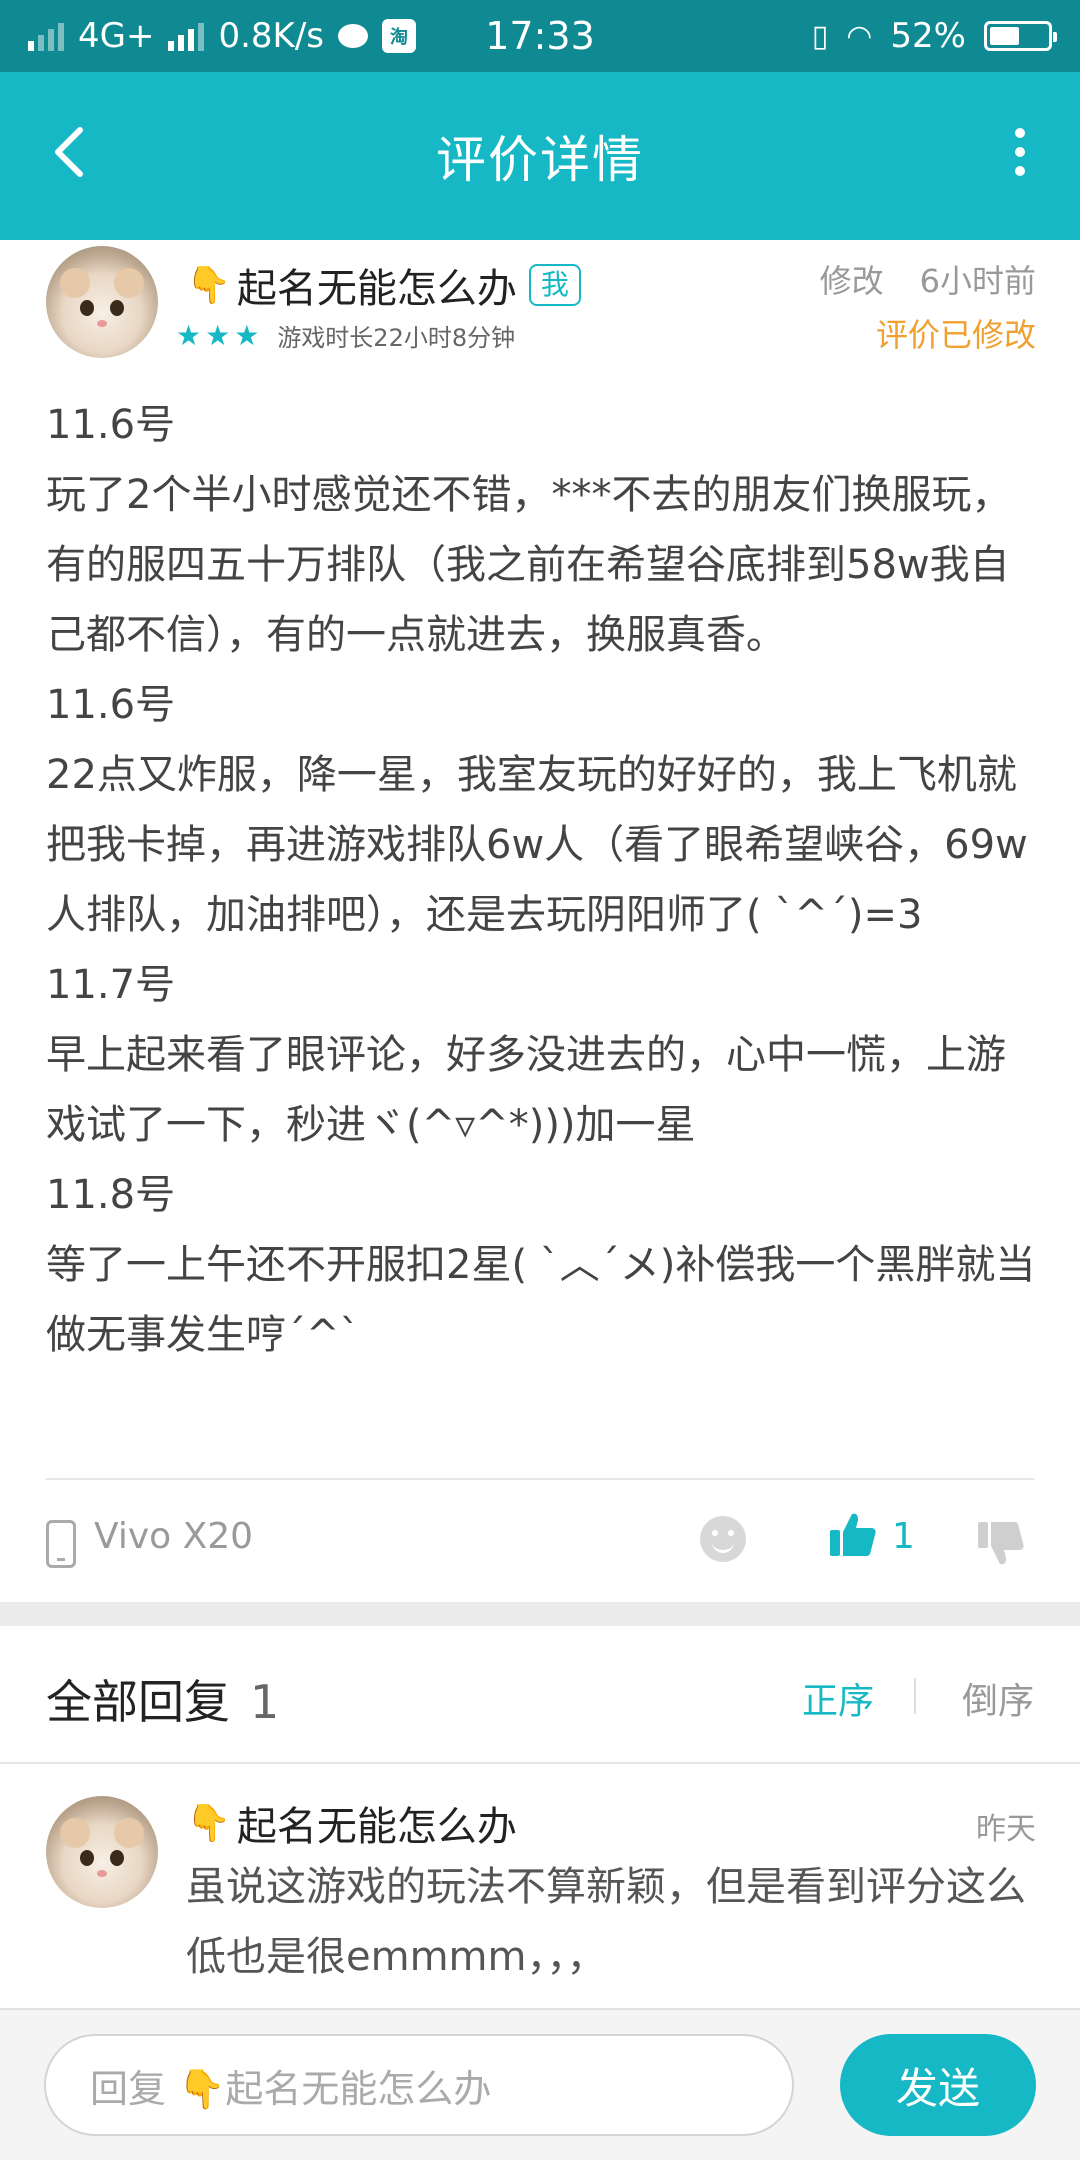  What do you see at coordinates (220, 335) in the screenshot?
I see `star-rating: ★★★` at bounding box center [220, 335].